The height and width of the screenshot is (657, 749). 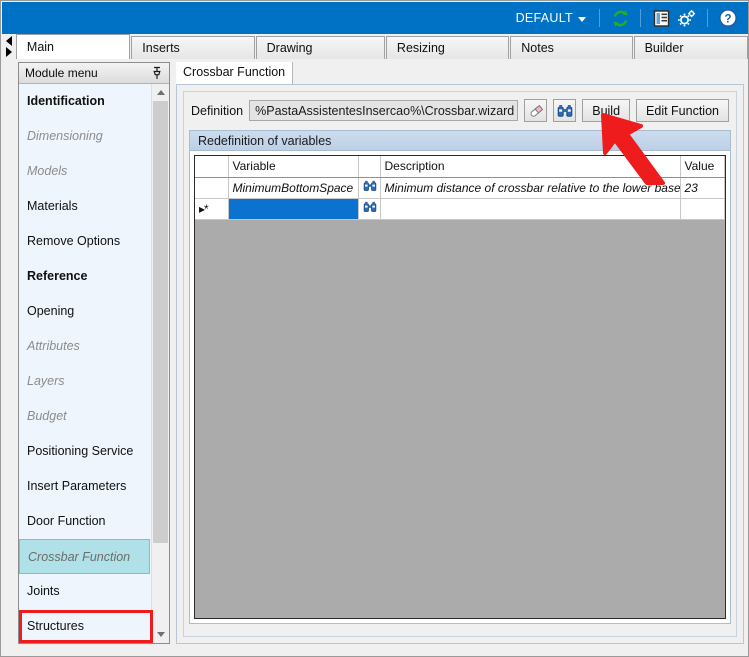 I want to click on column-header-value: Value, so click(x=702, y=167).